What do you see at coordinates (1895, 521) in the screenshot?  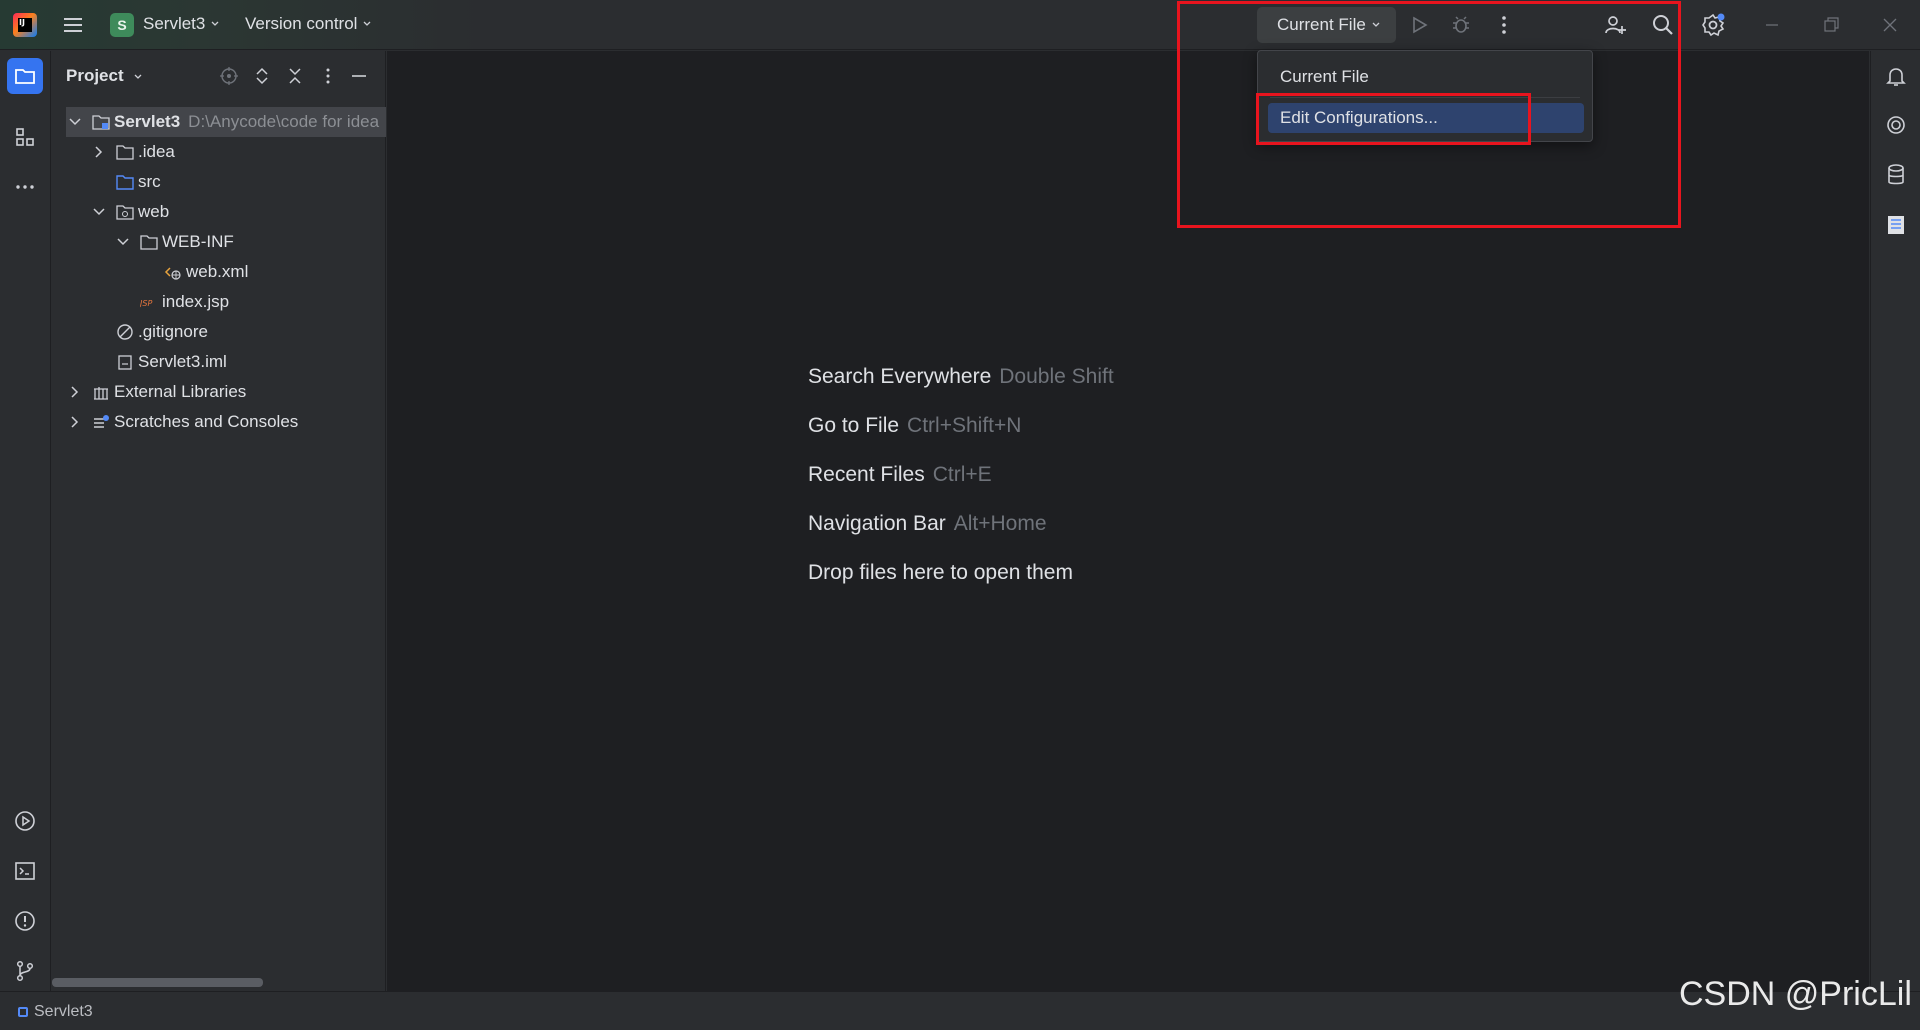 I see `right-tool-strip` at bounding box center [1895, 521].